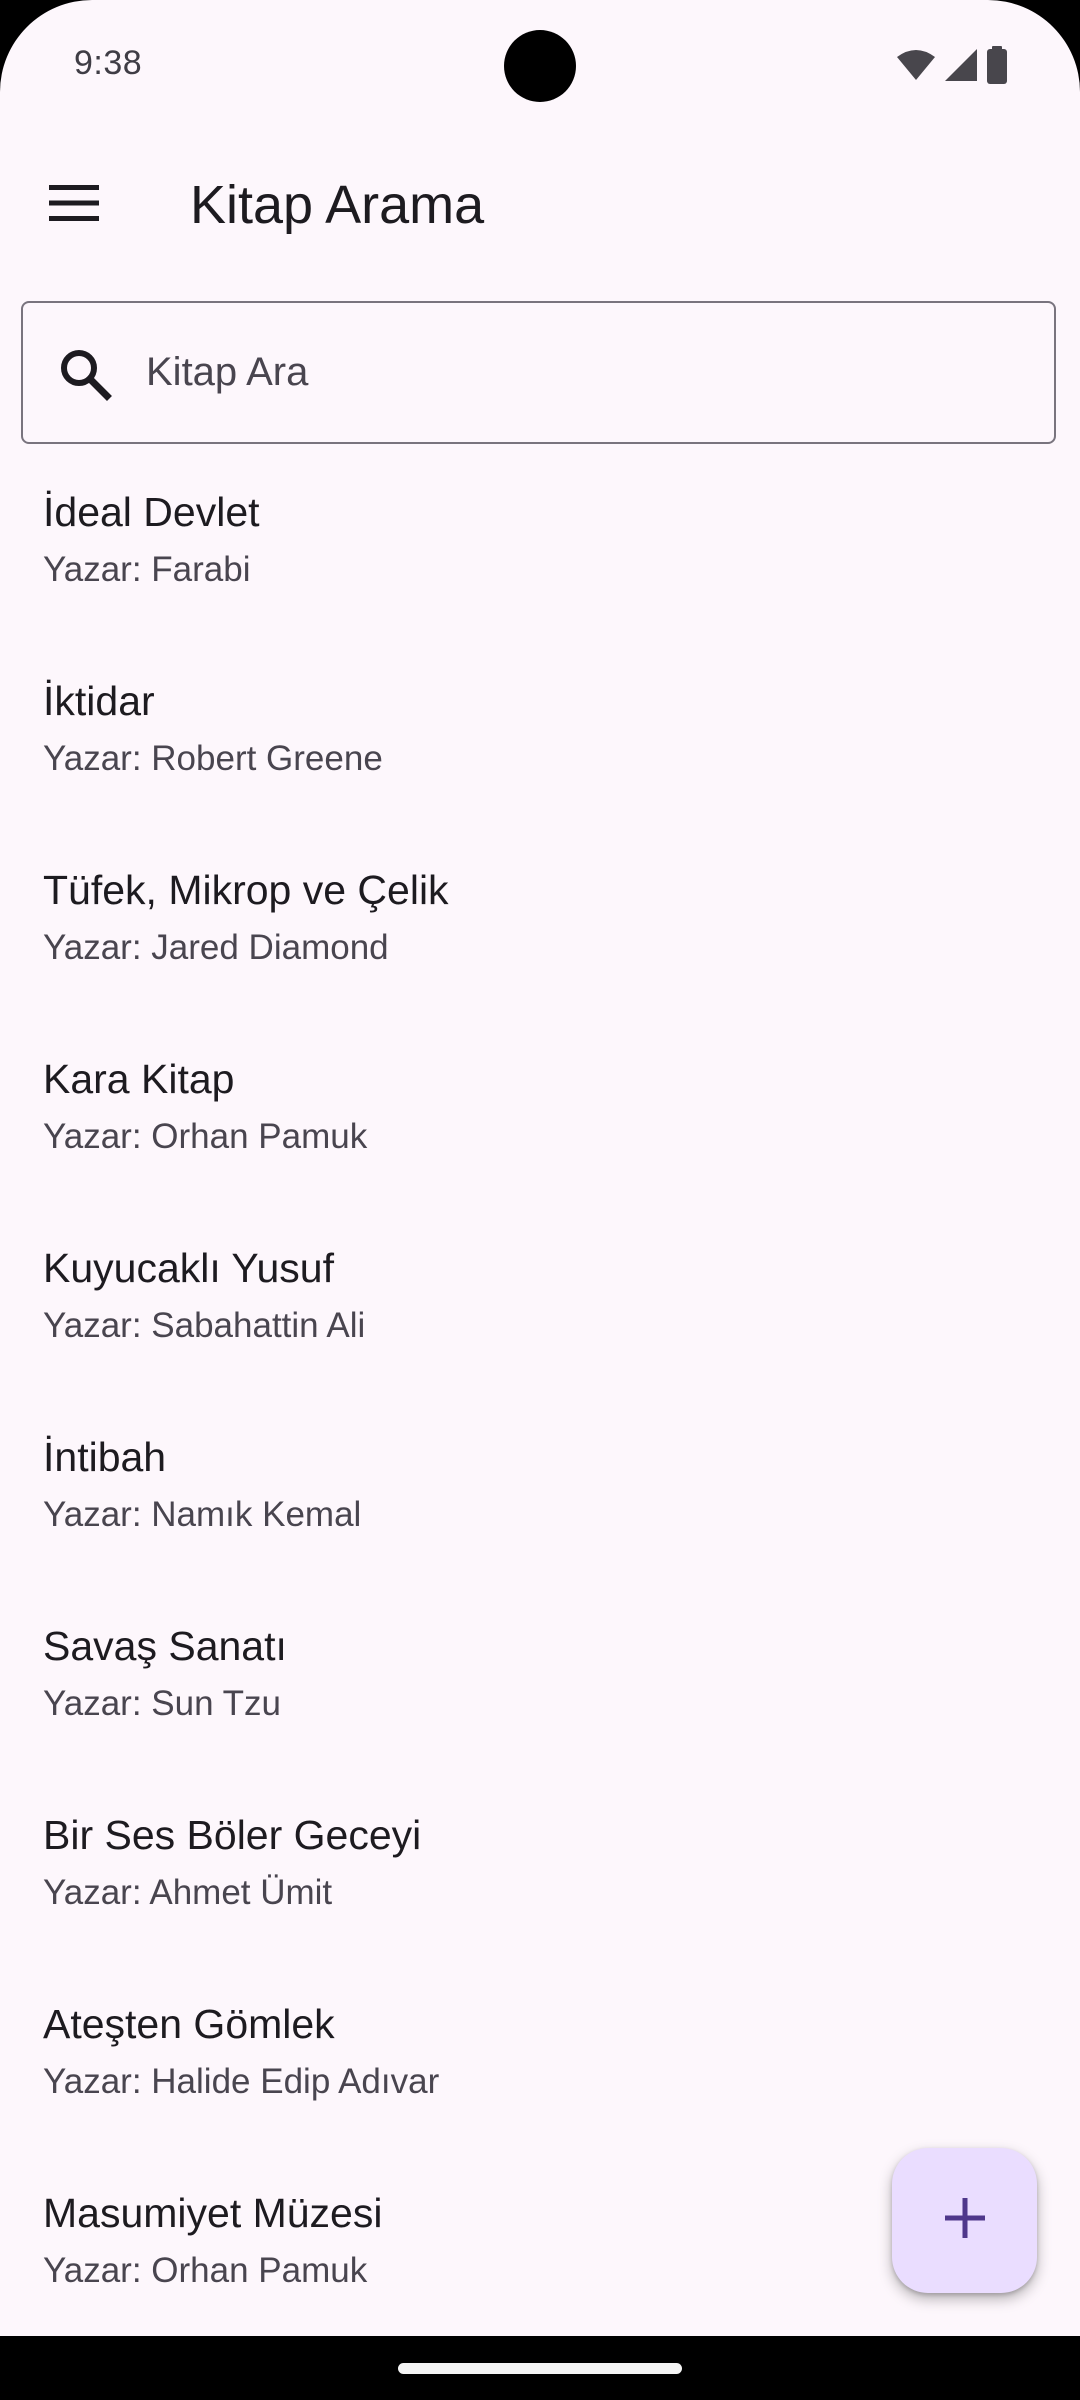 Image resolution: width=1080 pixels, height=2400 pixels. I want to click on add-icon, so click(964, 2220).